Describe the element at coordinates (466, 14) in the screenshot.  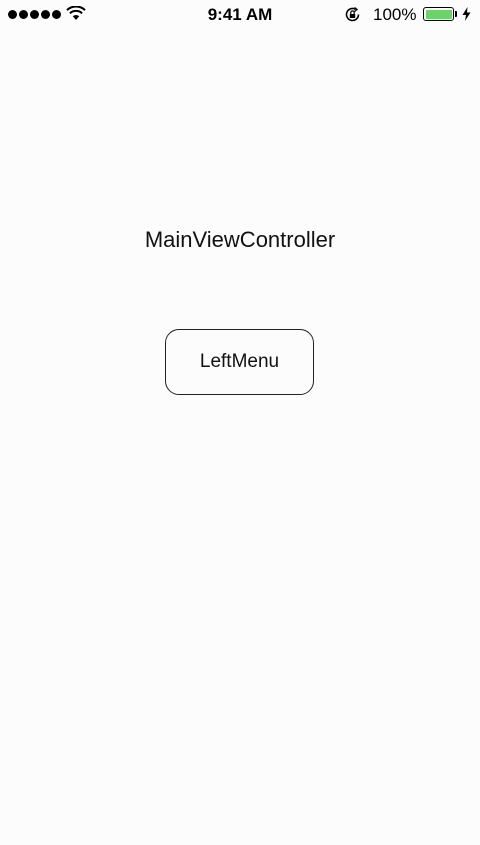
I see `charging-bolt-icon` at that location.